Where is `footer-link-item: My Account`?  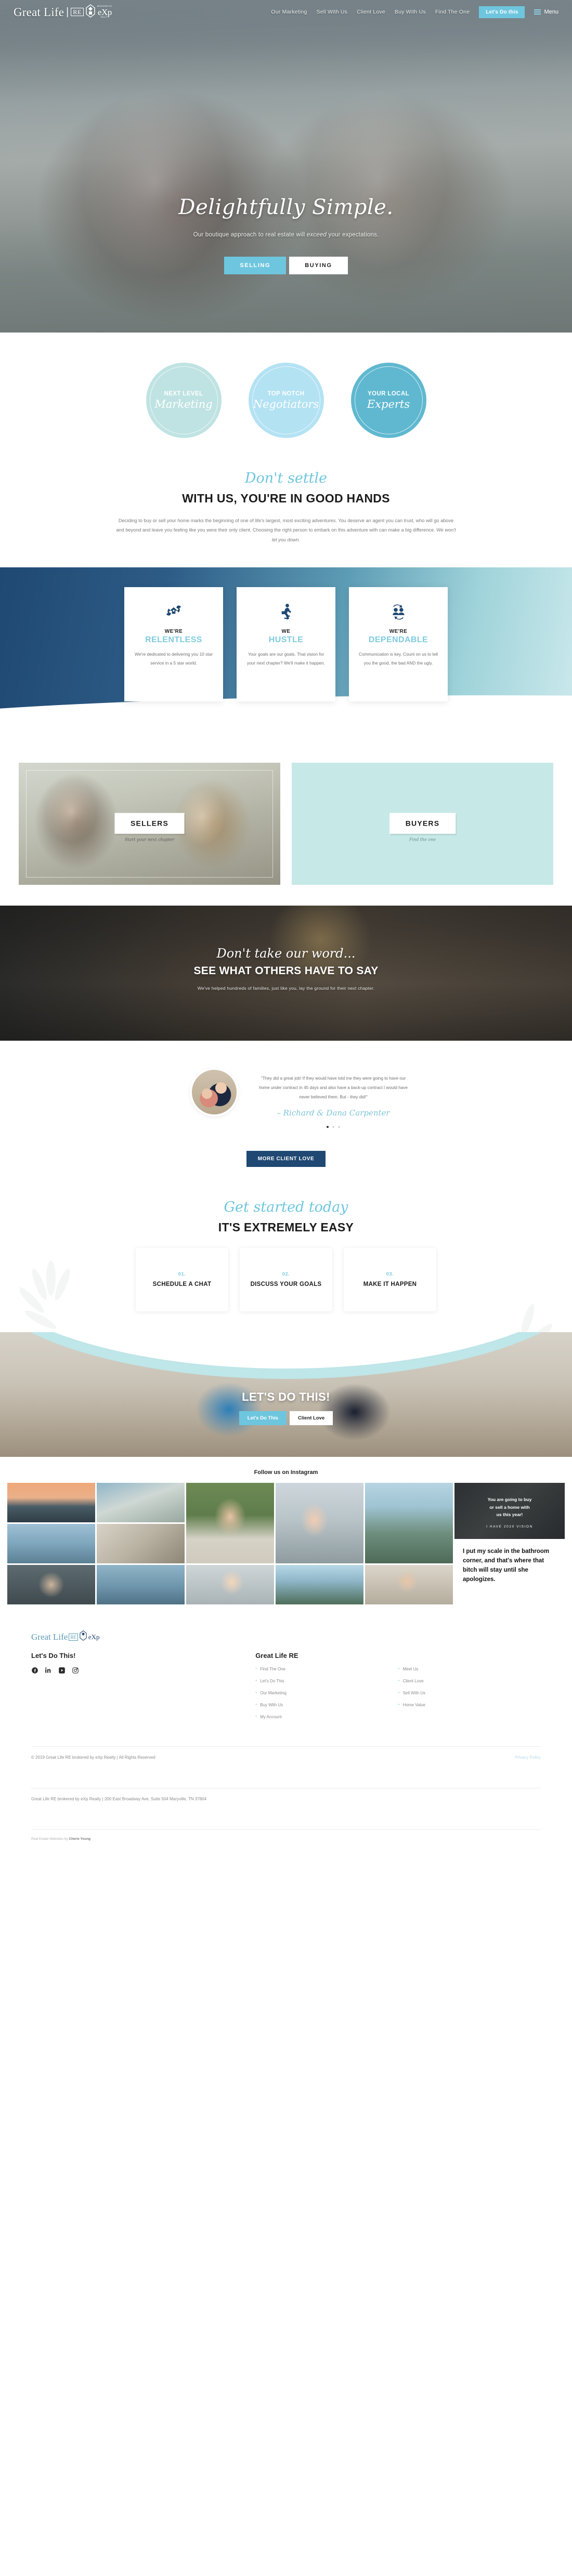 footer-link-item: My Account is located at coordinates (326, 1717).